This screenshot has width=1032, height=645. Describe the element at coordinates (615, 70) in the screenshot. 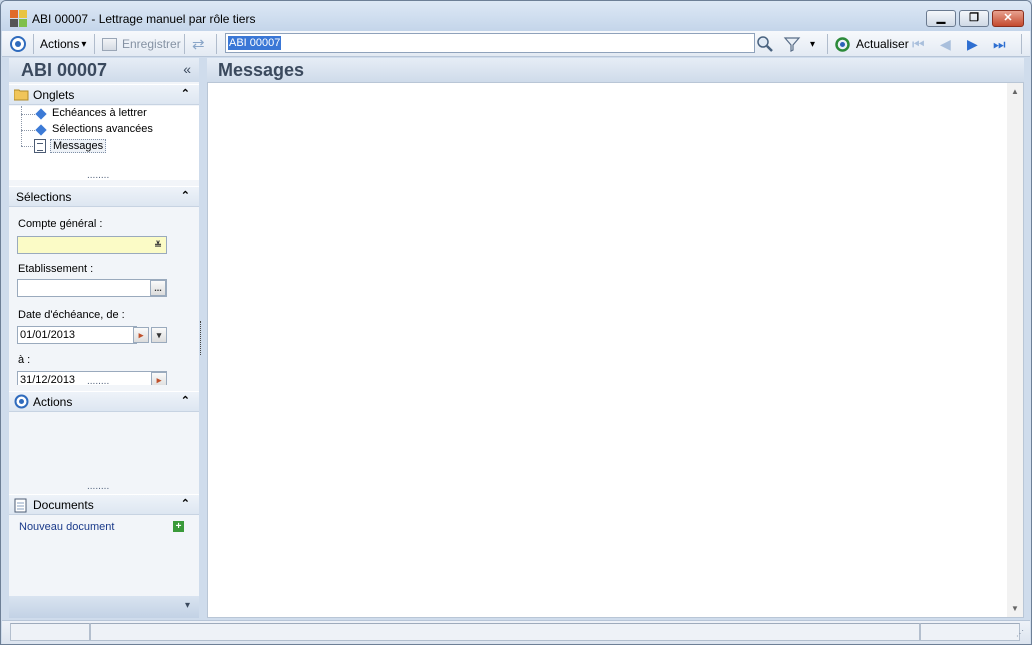

I see `main-header: Messages` at that location.